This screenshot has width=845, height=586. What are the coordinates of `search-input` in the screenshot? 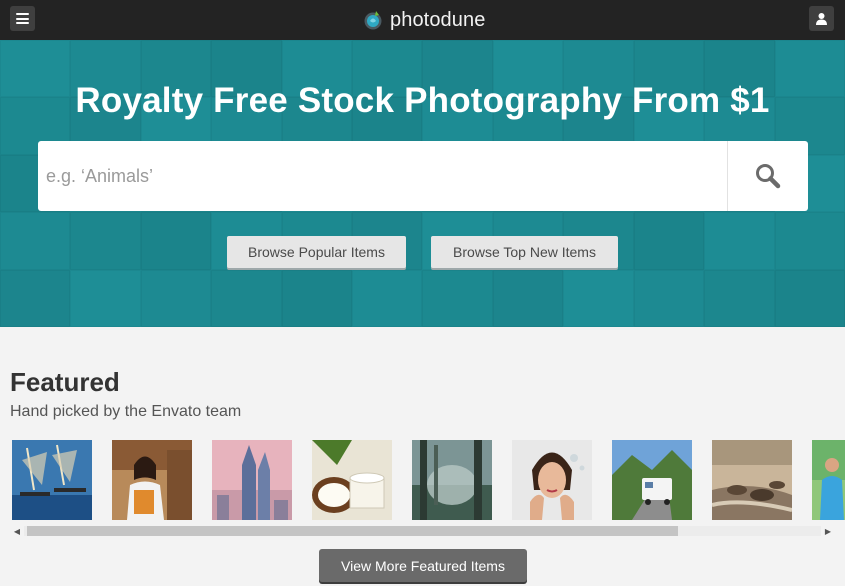 It's located at (382, 176).